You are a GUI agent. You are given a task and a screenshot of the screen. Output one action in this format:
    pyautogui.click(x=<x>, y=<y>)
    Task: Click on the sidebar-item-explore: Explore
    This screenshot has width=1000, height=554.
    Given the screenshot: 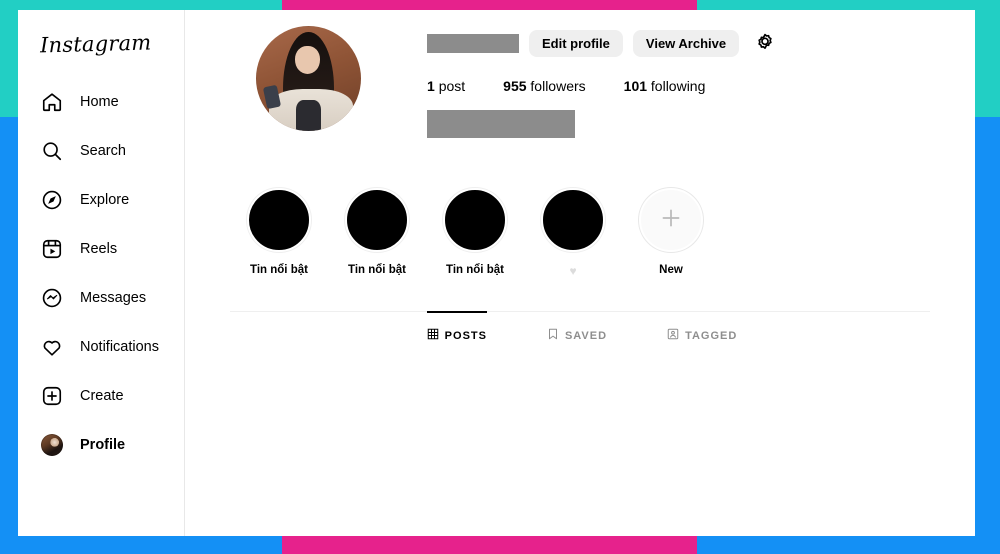 What is the action you would take?
    pyautogui.click(x=101, y=200)
    